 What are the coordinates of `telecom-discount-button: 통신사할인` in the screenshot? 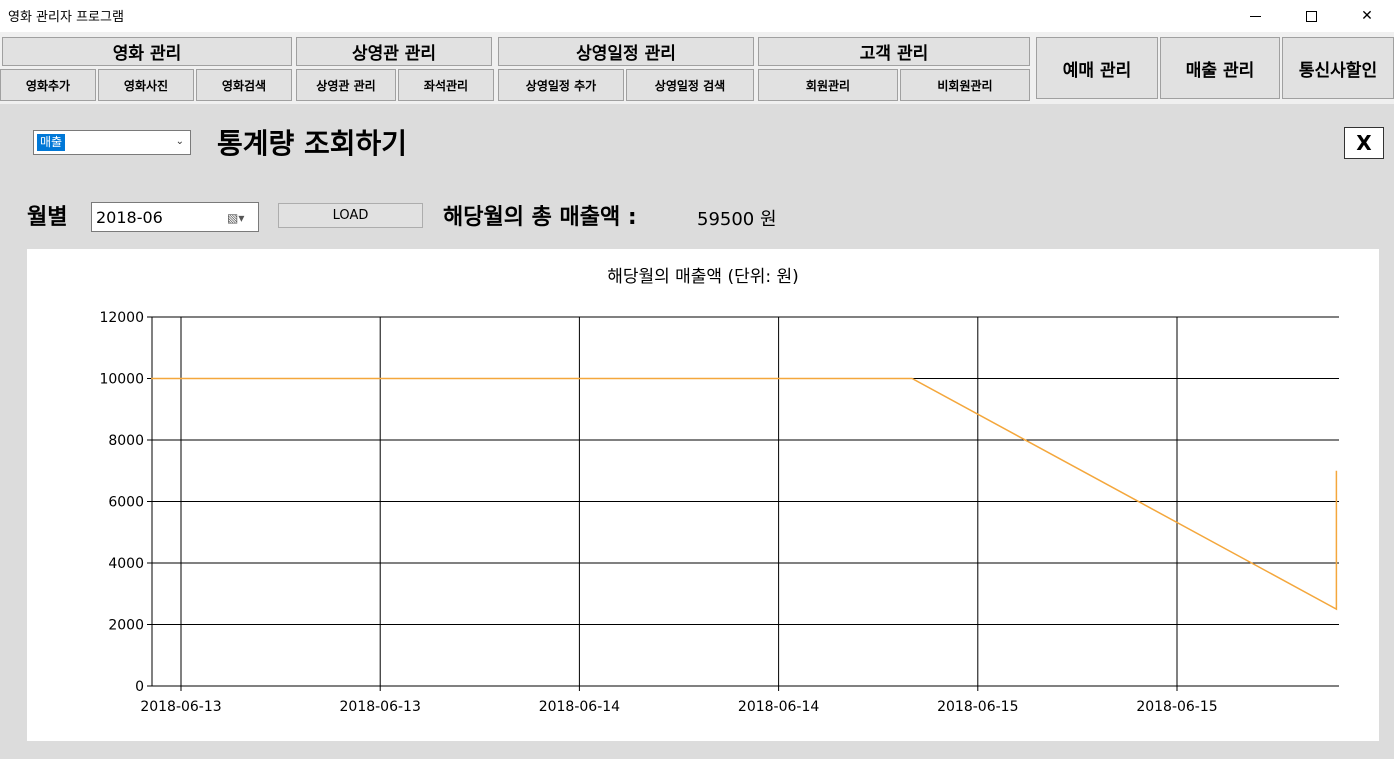 It's located at (1338, 68).